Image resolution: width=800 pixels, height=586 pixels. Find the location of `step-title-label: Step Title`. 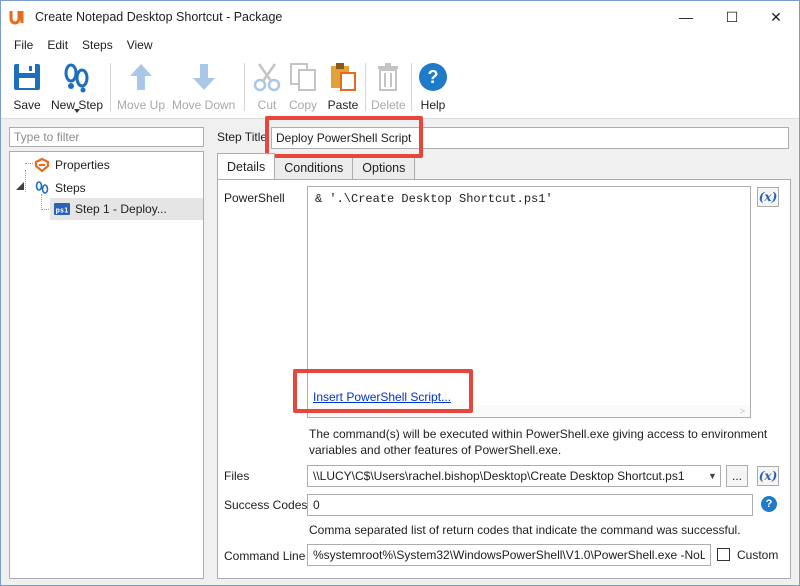

step-title-label: Step Title is located at coordinates (242, 137).